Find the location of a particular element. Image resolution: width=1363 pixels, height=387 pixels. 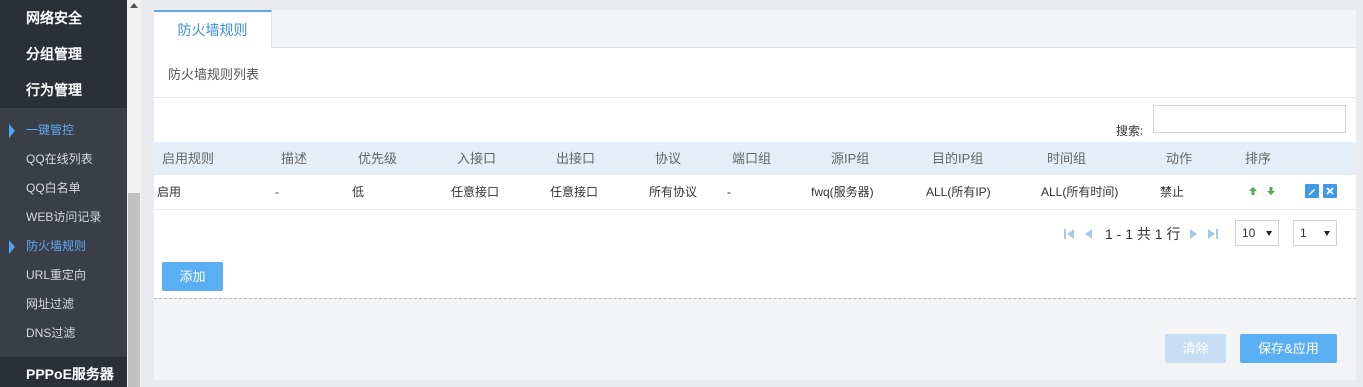

sidebar-item-url-redirect: URL重定向 is located at coordinates (63, 275).